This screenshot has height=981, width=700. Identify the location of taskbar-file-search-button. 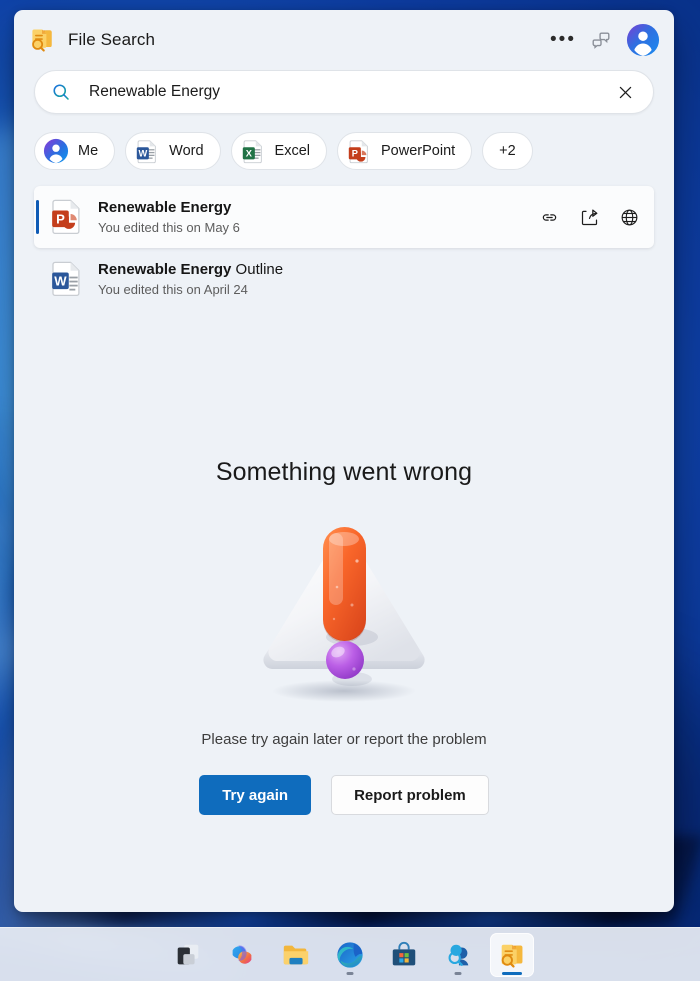
(512, 954).